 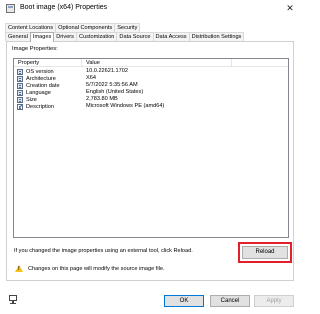 I want to click on property-name: Creation date, so click(x=43, y=85).